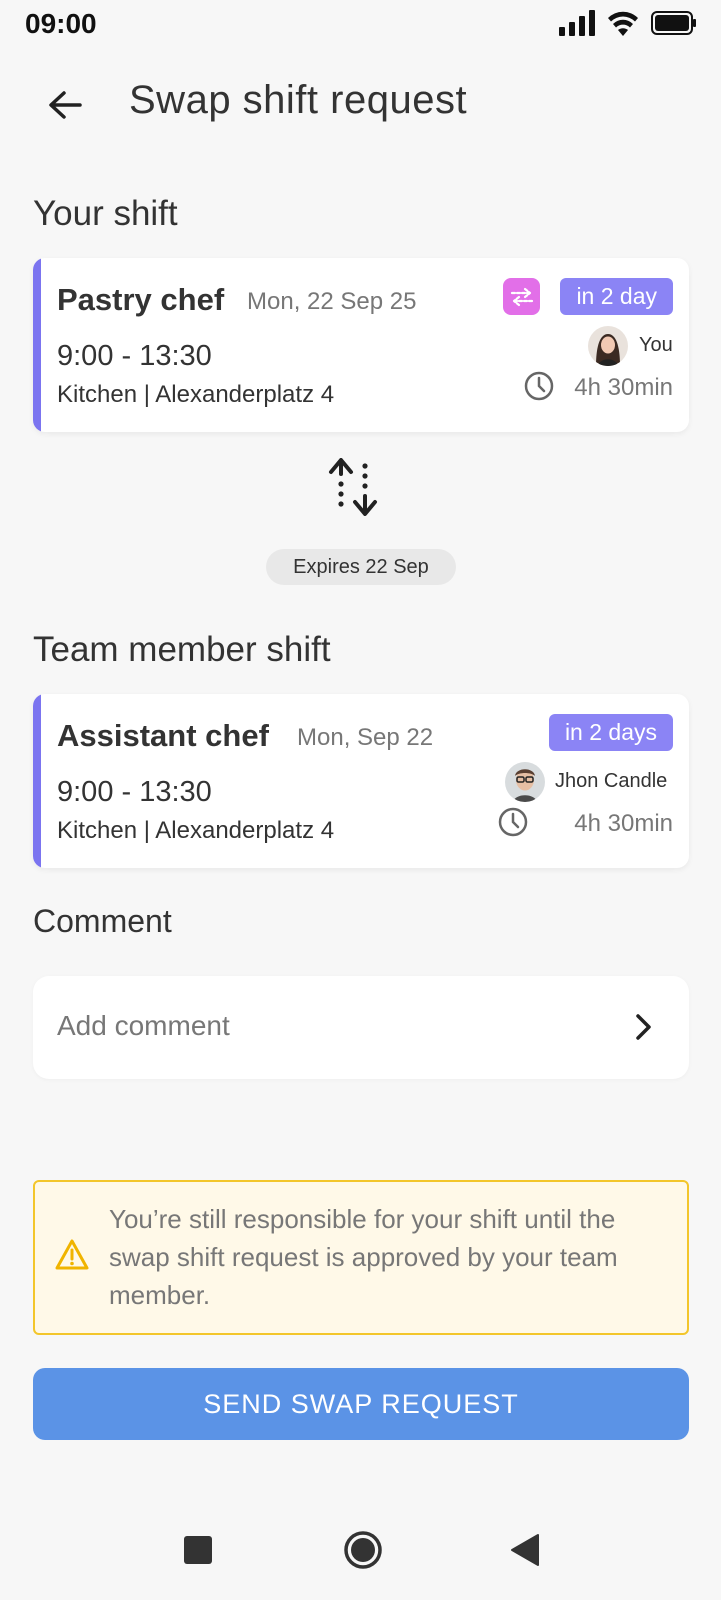  Describe the element at coordinates (361, 1027) in the screenshot. I see `comment-input: Add comment` at that location.